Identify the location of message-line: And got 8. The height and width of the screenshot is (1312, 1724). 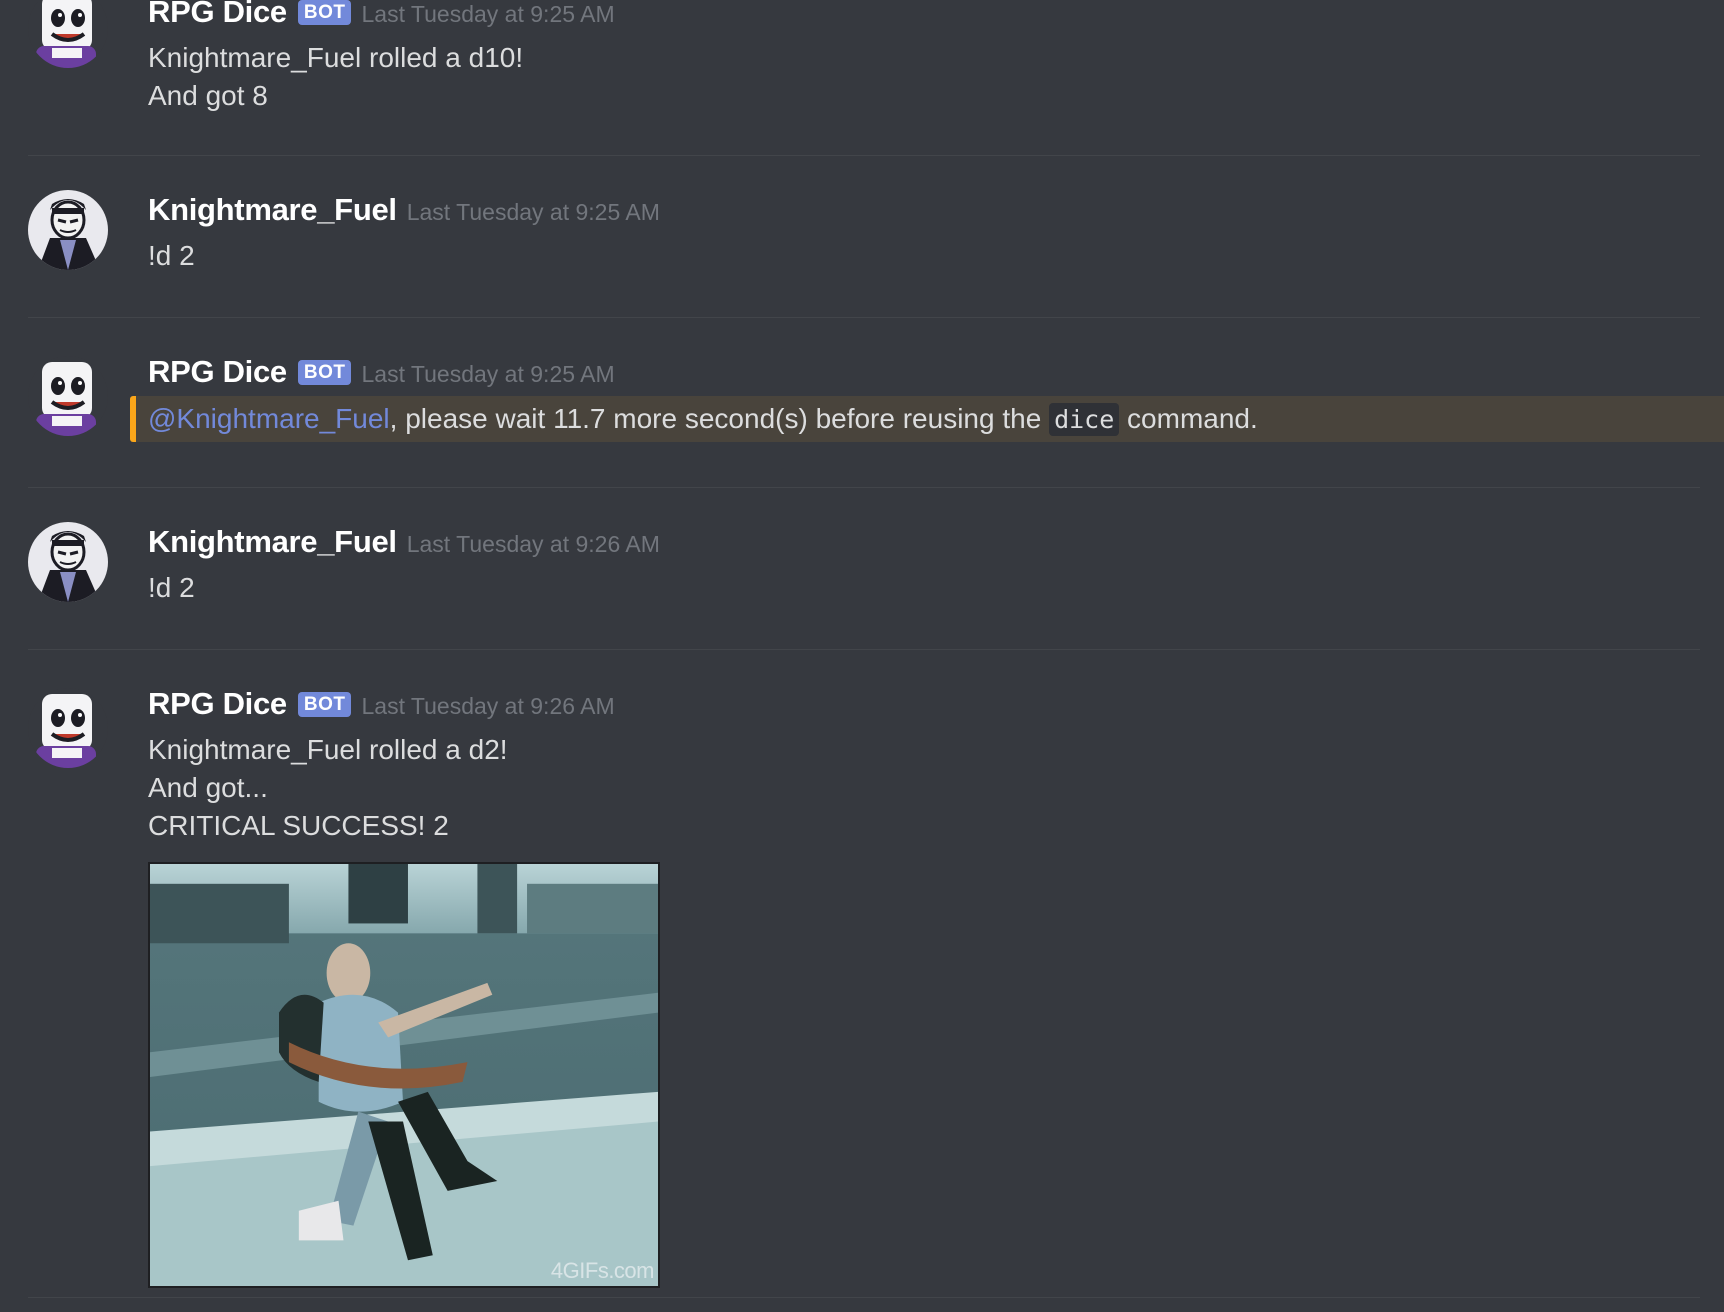
(208, 95).